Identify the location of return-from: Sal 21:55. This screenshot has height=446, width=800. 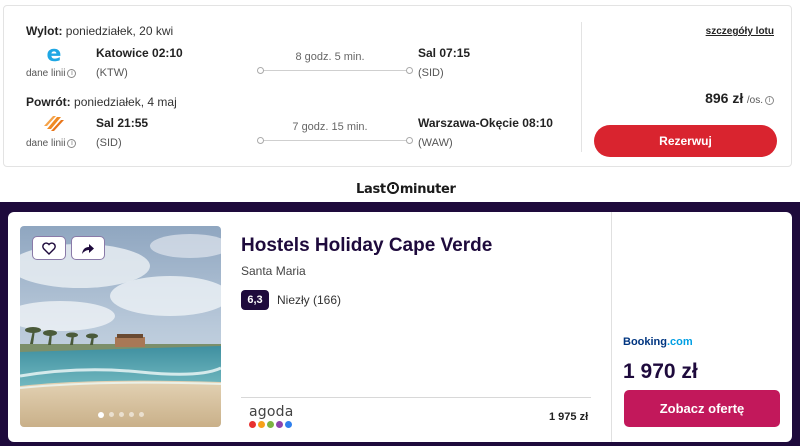
(122, 123).